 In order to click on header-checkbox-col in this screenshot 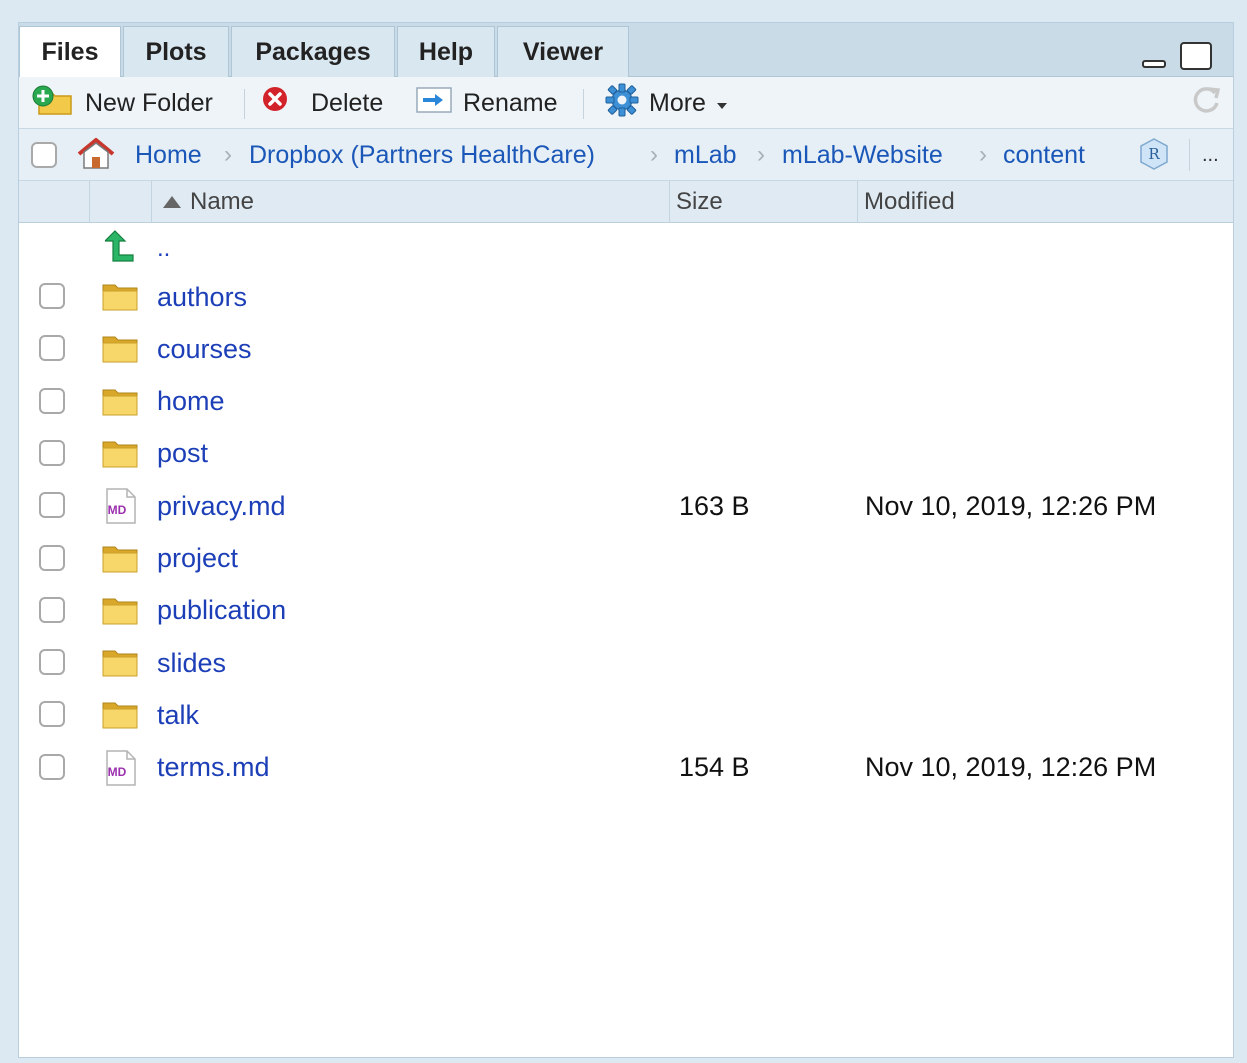, I will do `click(54, 202)`.